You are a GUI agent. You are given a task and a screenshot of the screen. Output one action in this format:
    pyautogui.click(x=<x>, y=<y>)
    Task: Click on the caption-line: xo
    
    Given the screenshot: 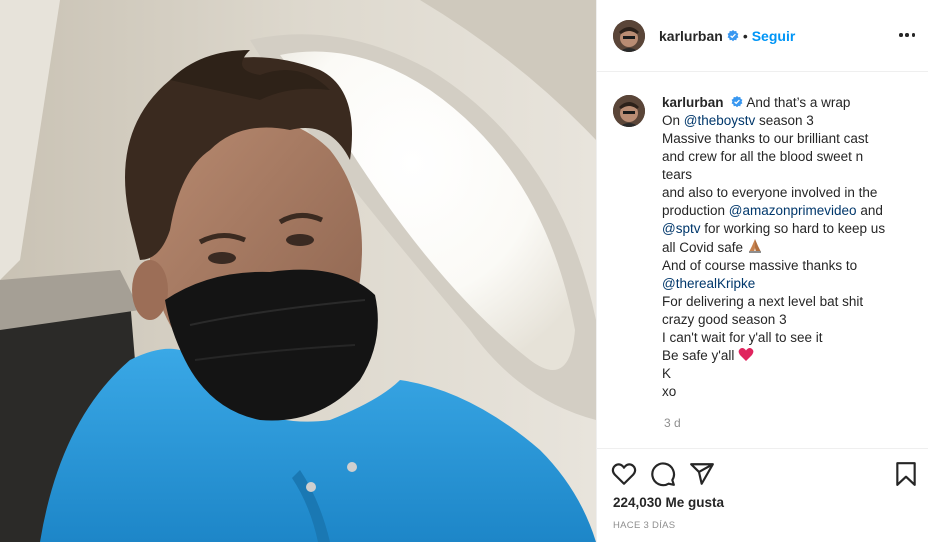 What is the action you would take?
    pyautogui.click(x=669, y=391)
    